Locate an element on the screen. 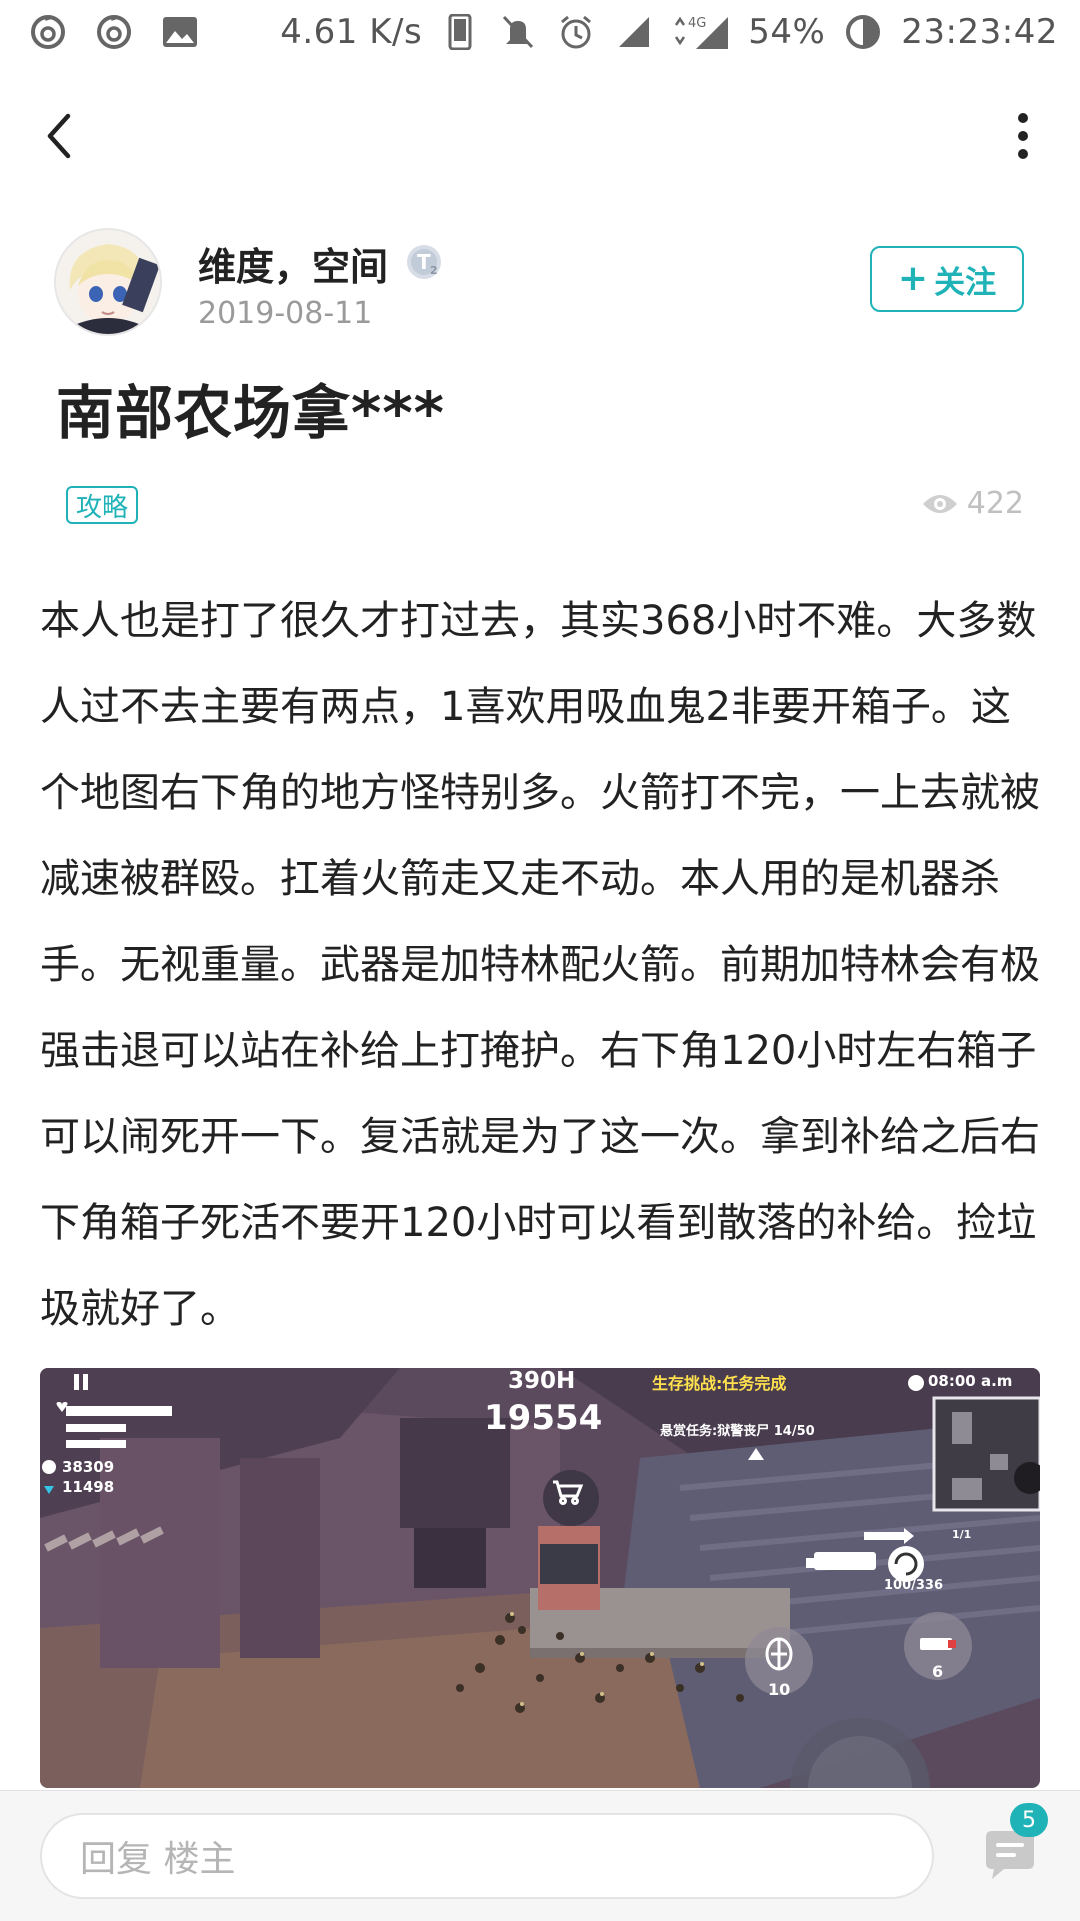 This screenshot has width=1080, height=1921. game-gems: 11498 is located at coordinates (88, 1487).